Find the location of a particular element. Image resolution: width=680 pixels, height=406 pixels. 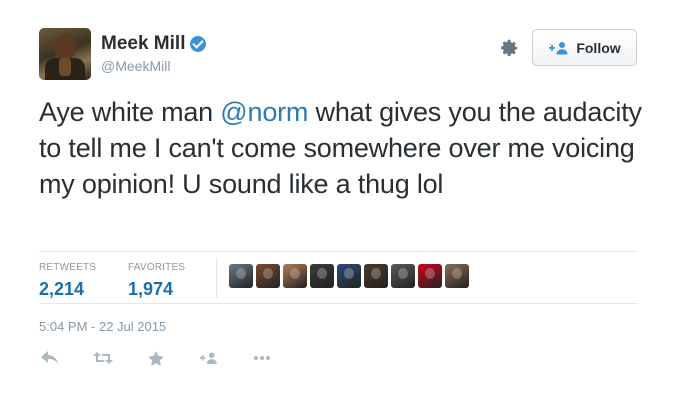

retweets-count: 2,214 is located at coordinates (62, 289).